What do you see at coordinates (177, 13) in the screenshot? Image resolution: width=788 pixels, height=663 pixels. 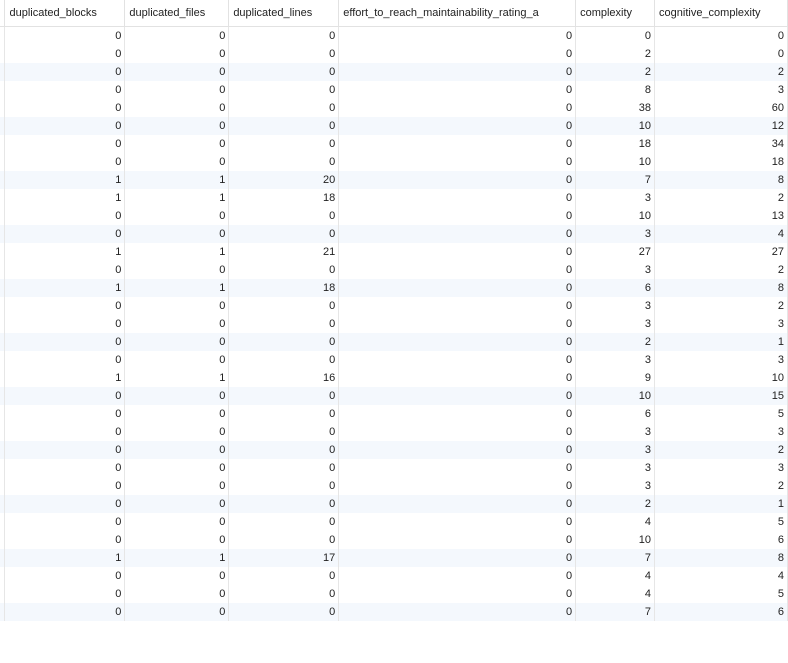 I see `column-header-duplicated-files: duplicated_files` at bounding box center [177, 13].